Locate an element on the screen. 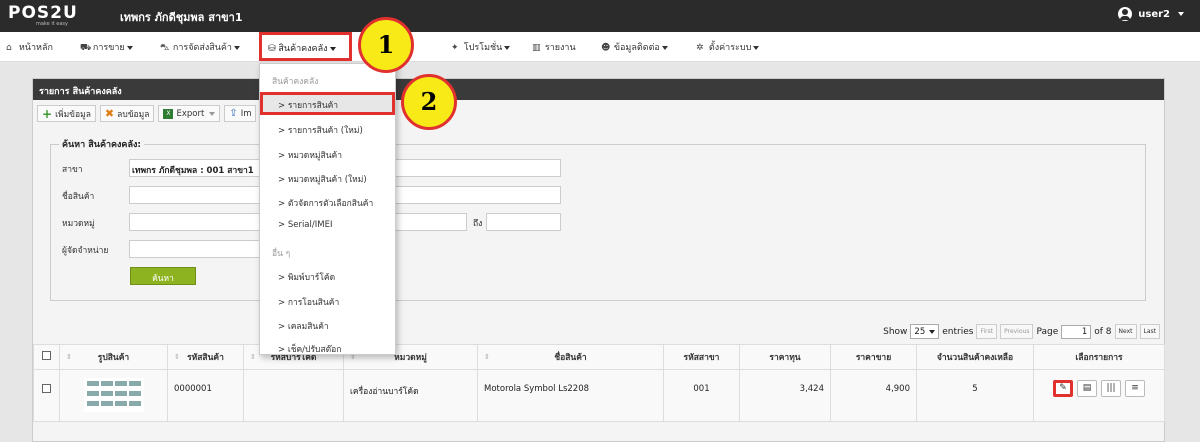 This screenshot has height=442, width=1200. column-header: ราคาทุน is located at coordinates (785, 357).